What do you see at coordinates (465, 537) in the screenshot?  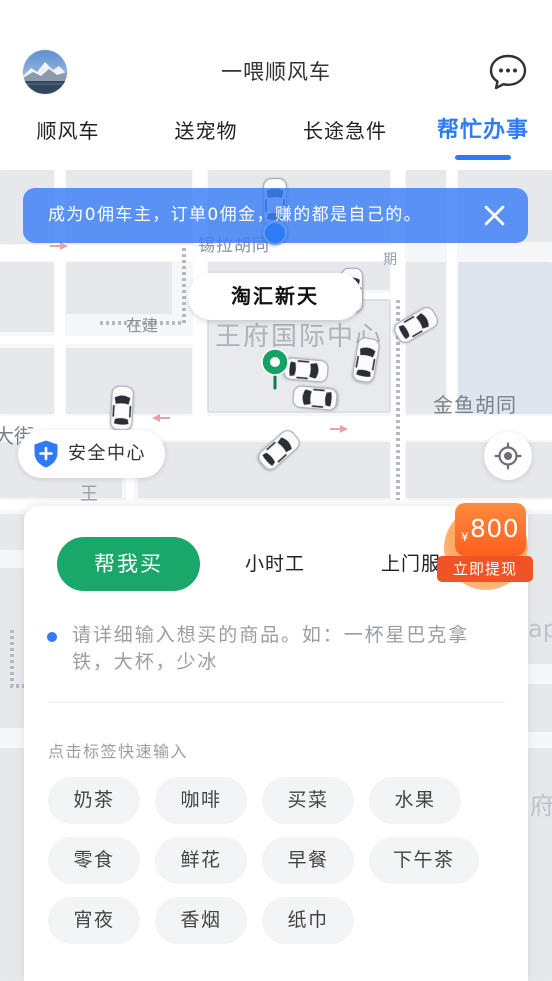 I see `reward-currency: ¥` at bounding box center [465, 537].